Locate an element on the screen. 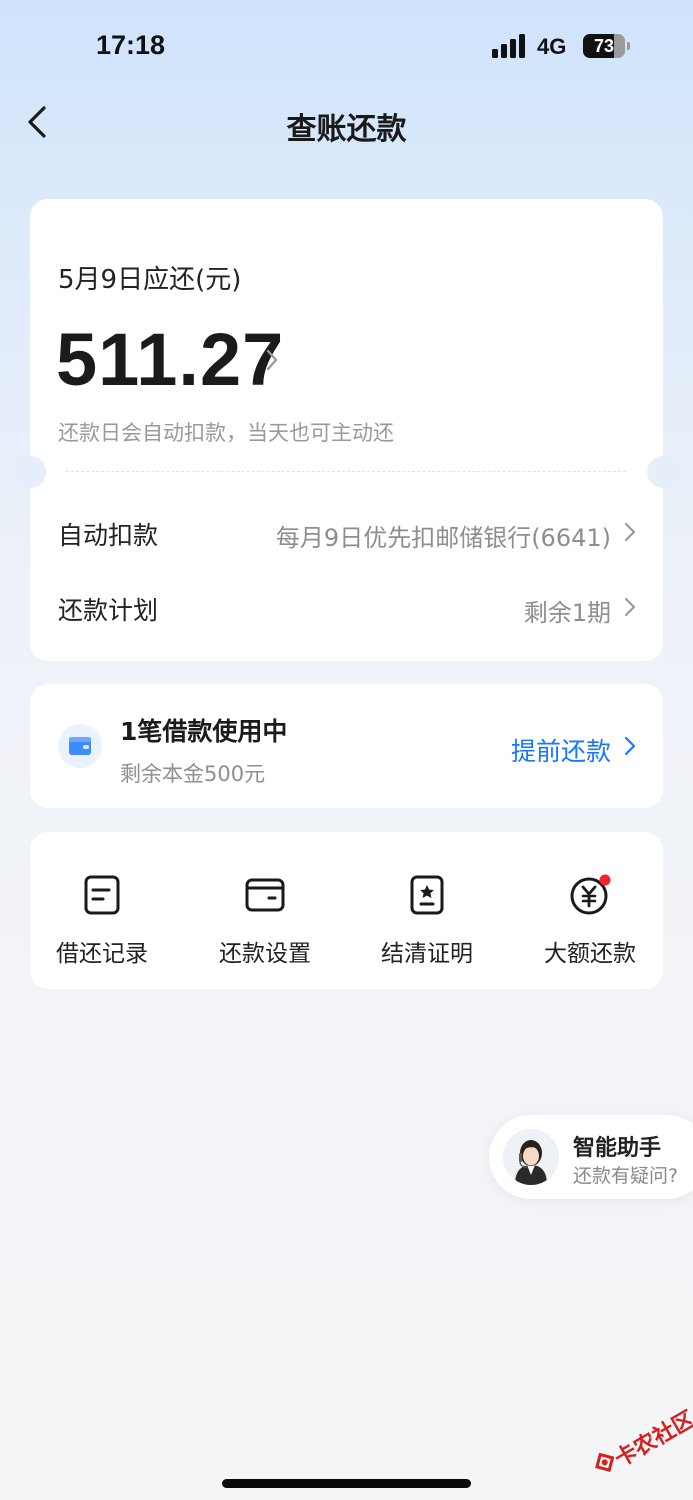  network-type: 4G is located at coordinates (552, 46).